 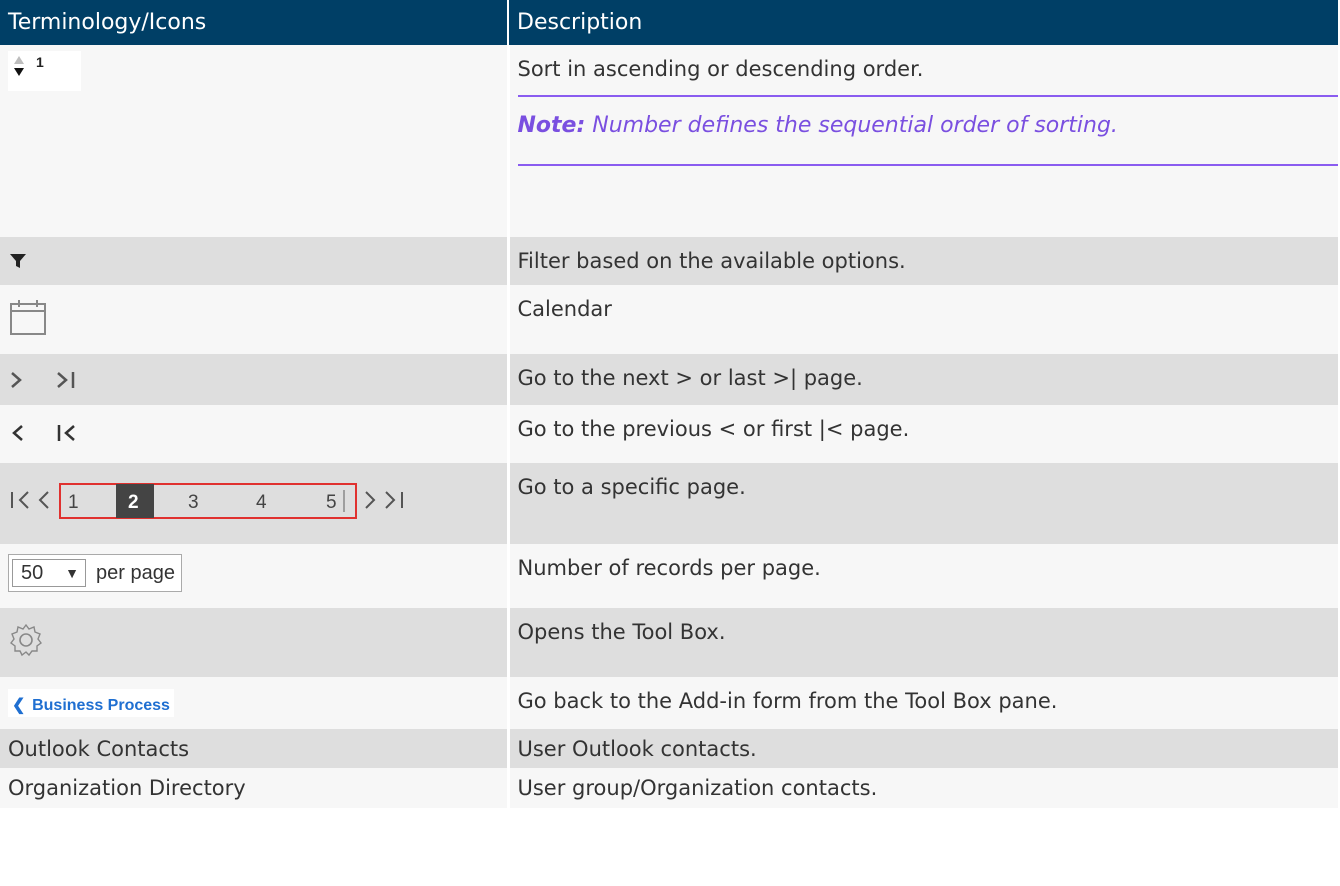 I want to click on table-row: Outlook Contacts User Outlook contacts., so click(x=669, y=748).